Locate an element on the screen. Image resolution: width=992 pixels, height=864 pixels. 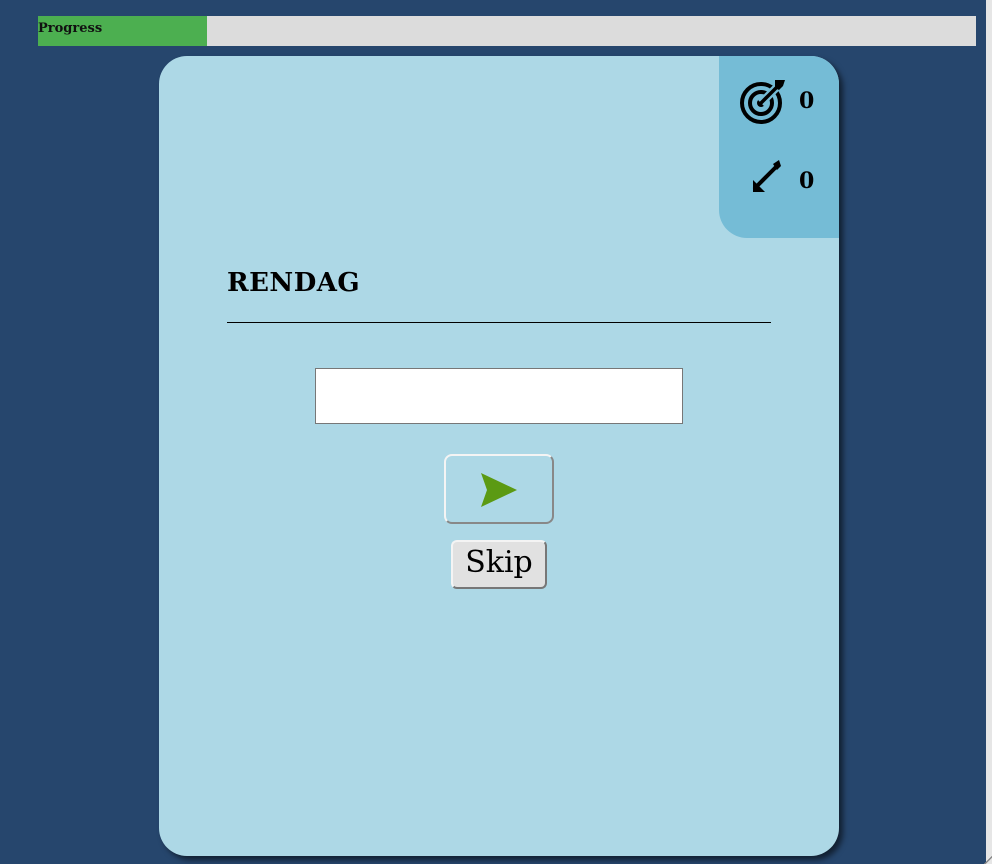
send-icon is located at coordinates (499, 490).